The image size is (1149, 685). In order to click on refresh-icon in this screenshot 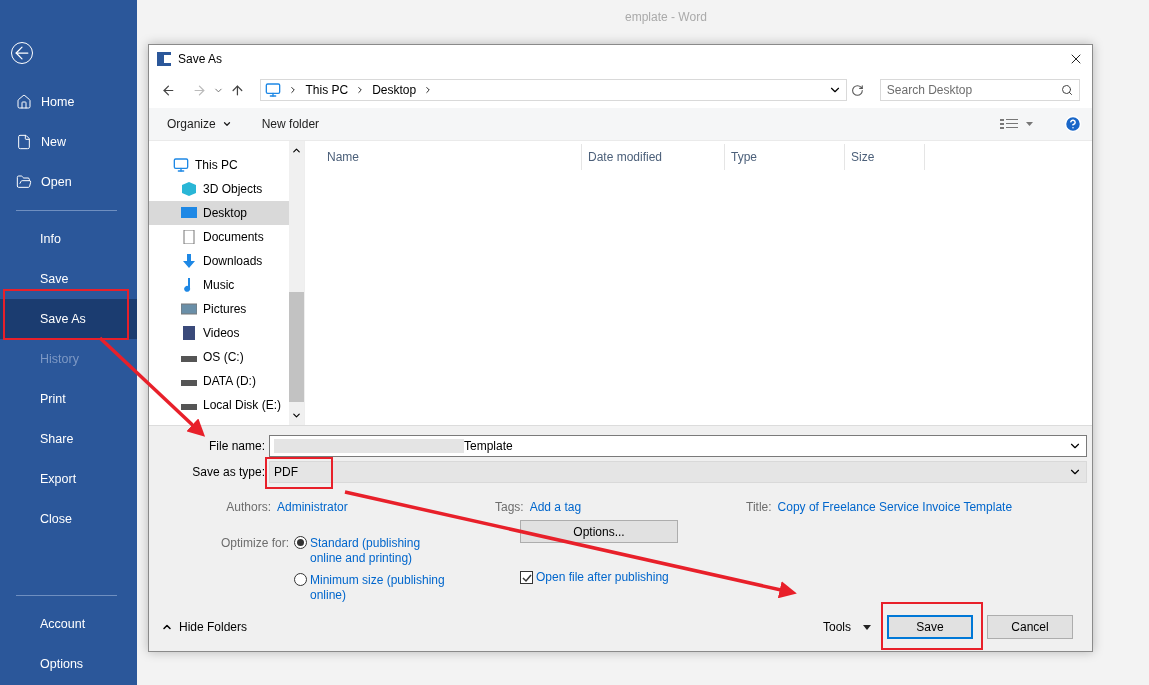, I will do `click(857, 90)`.